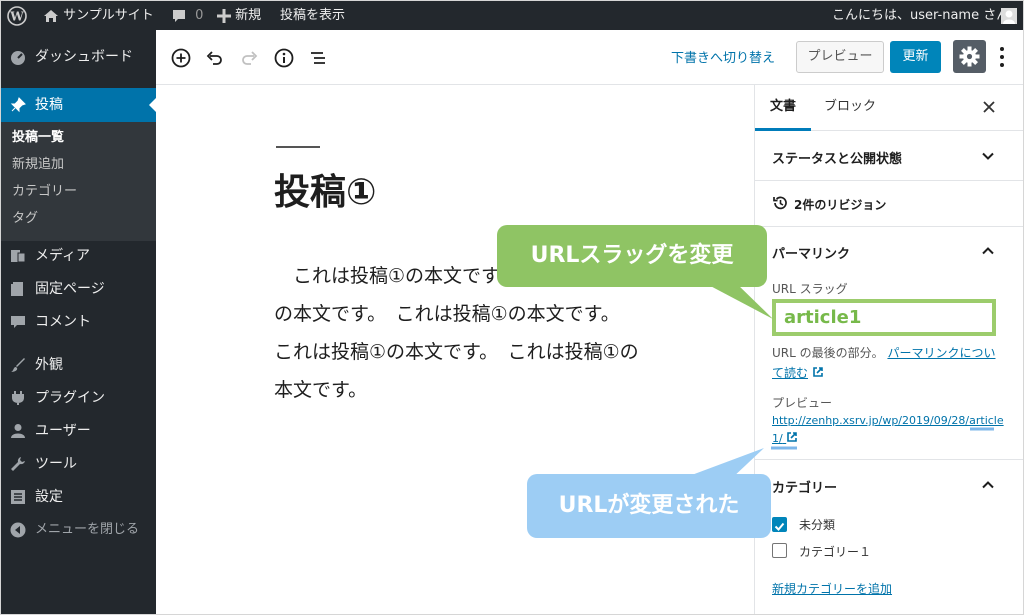  What do you see at coordinates (810, 289) in the screenshot?
I see `url-slug-label: URL スラッグ` at bounding box center [810, 289].